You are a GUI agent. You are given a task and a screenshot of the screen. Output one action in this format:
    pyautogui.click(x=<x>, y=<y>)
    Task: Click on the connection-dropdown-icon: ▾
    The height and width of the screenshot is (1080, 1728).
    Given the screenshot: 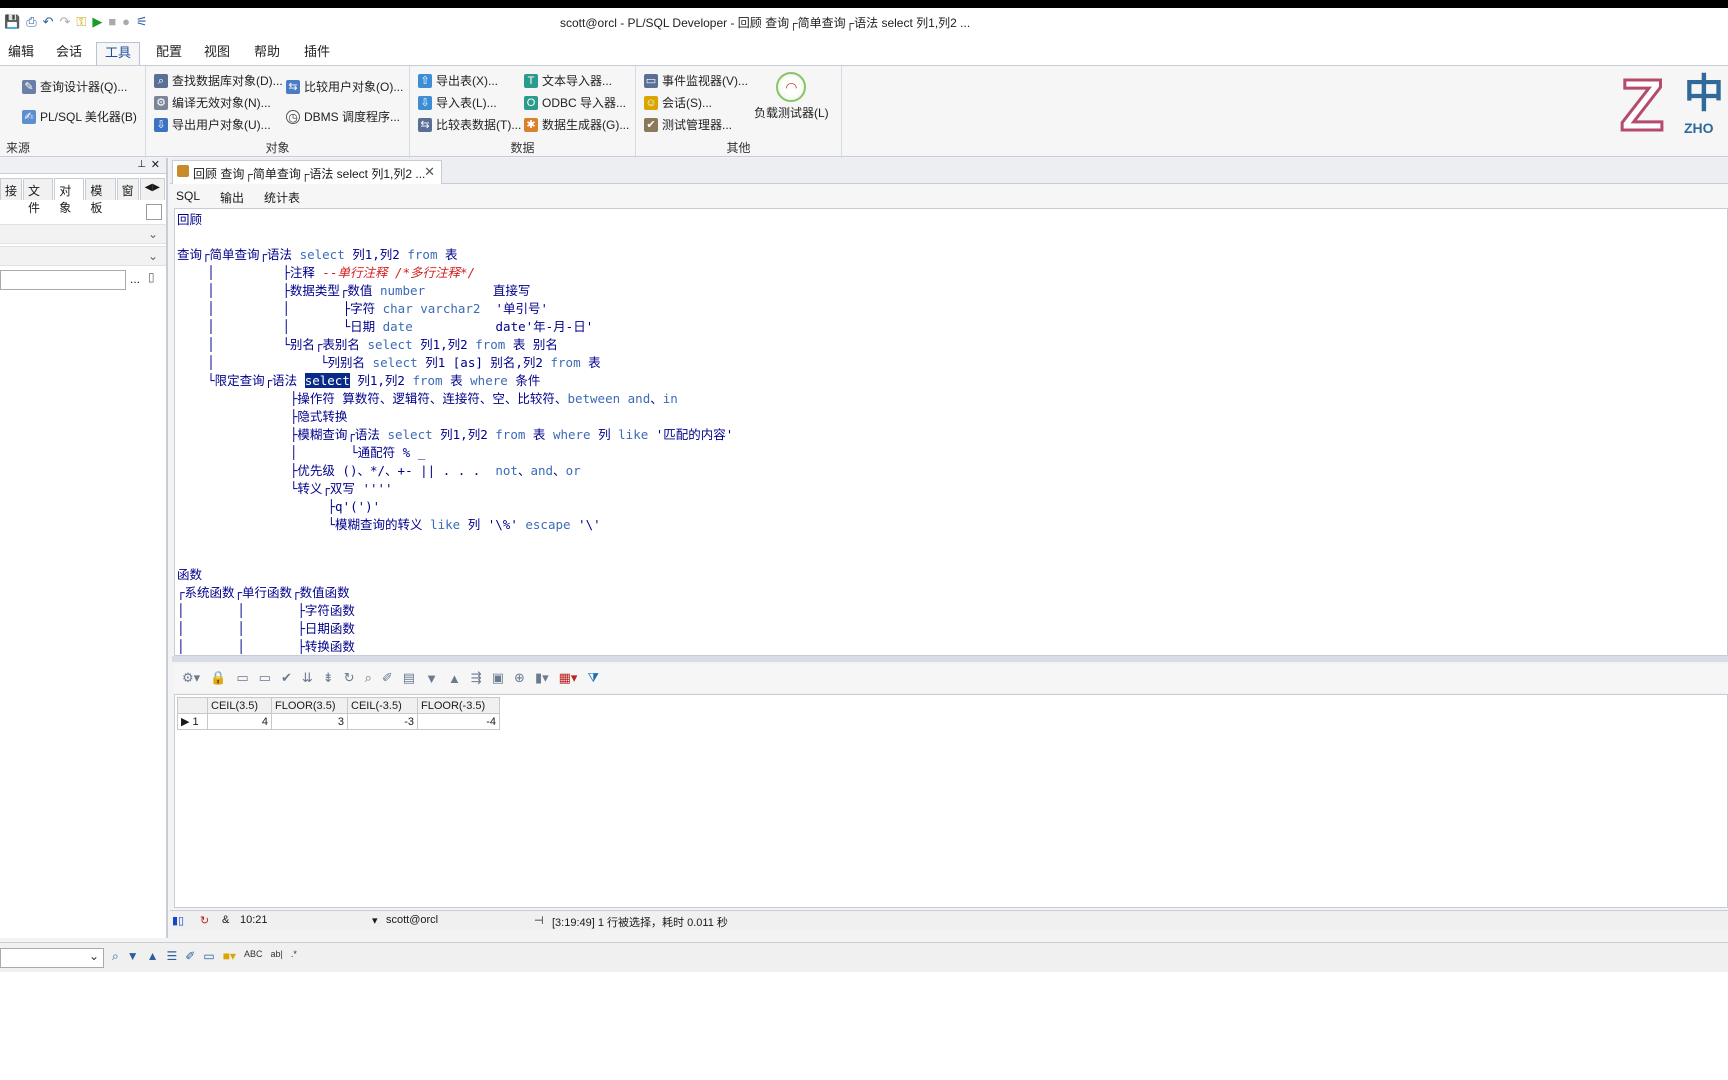 What is the action you would take?
    pyautogui.click(x=375, y=920)
    